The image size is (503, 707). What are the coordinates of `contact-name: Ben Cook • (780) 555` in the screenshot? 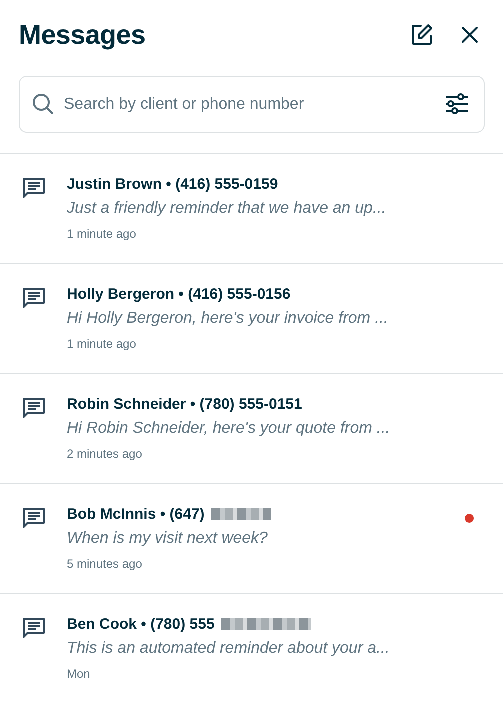 It's located at (141, 624).